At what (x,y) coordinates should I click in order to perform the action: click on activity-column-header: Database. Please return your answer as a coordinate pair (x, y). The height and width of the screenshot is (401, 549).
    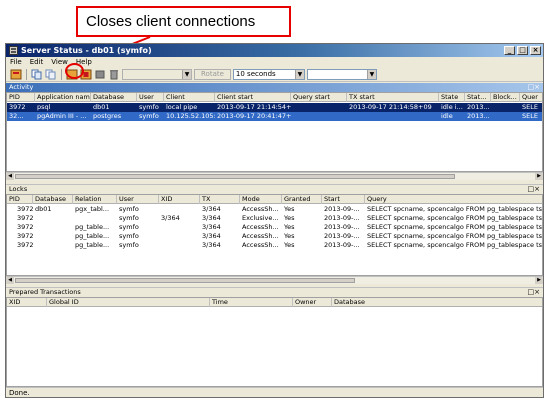
    Looking at the image, I should click on (114, 97).